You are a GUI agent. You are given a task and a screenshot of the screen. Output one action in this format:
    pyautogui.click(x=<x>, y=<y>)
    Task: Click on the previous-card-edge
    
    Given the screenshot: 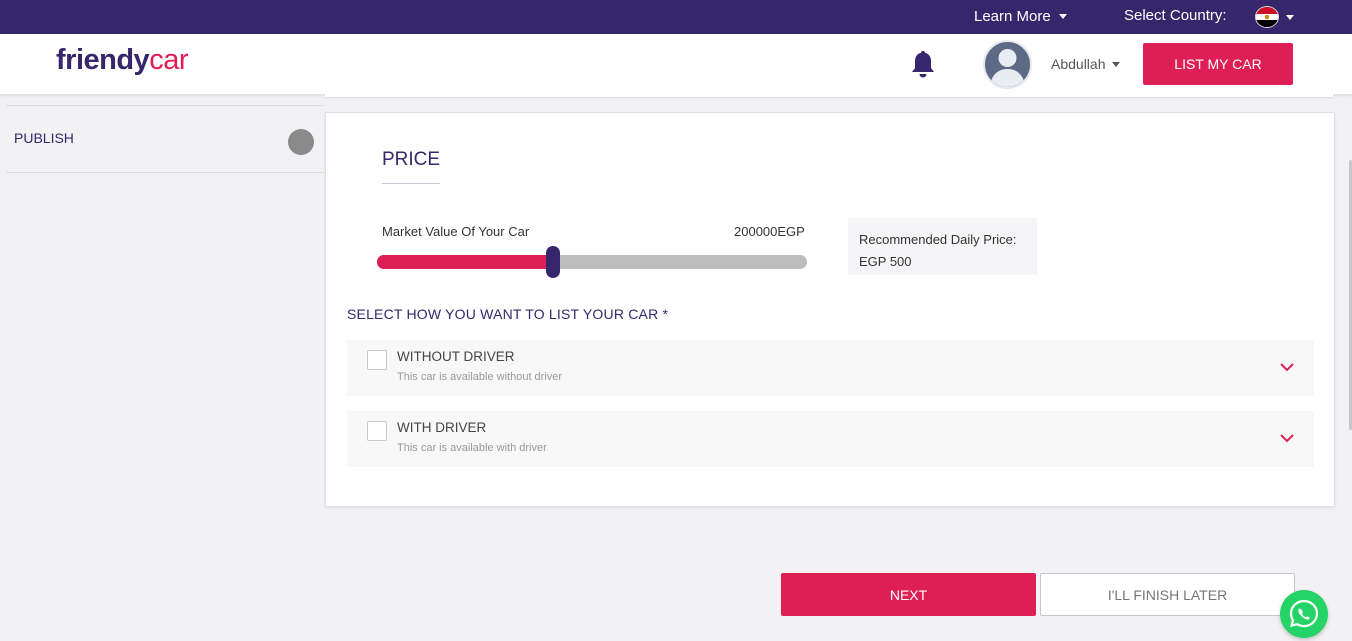 What is the action you would take?
    pyautogui.click(x=829, y=95)
    